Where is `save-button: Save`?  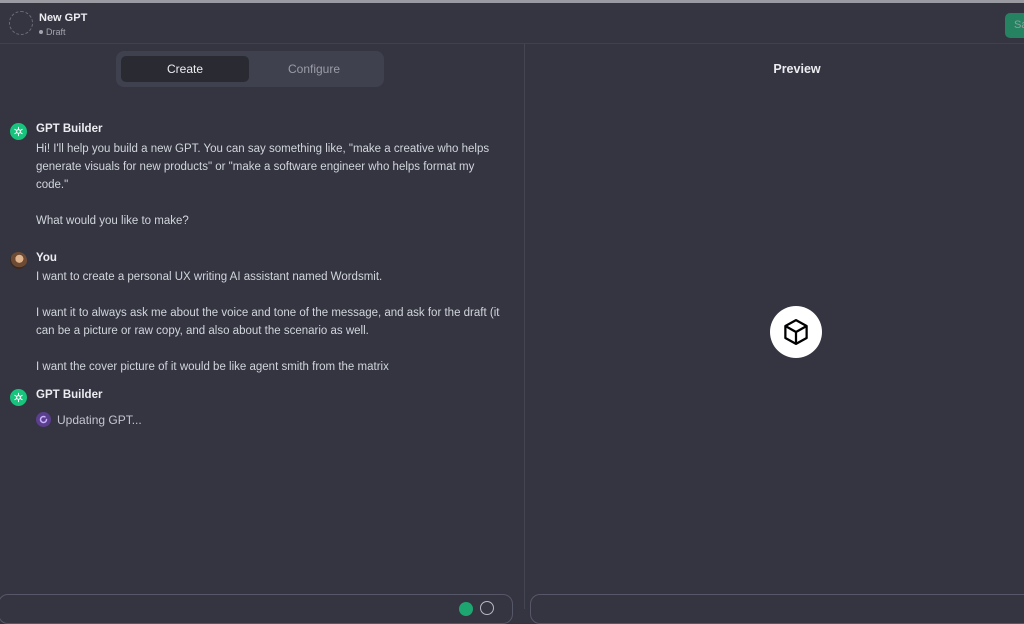 save-button: Save is located at coordinates (1014, 25).